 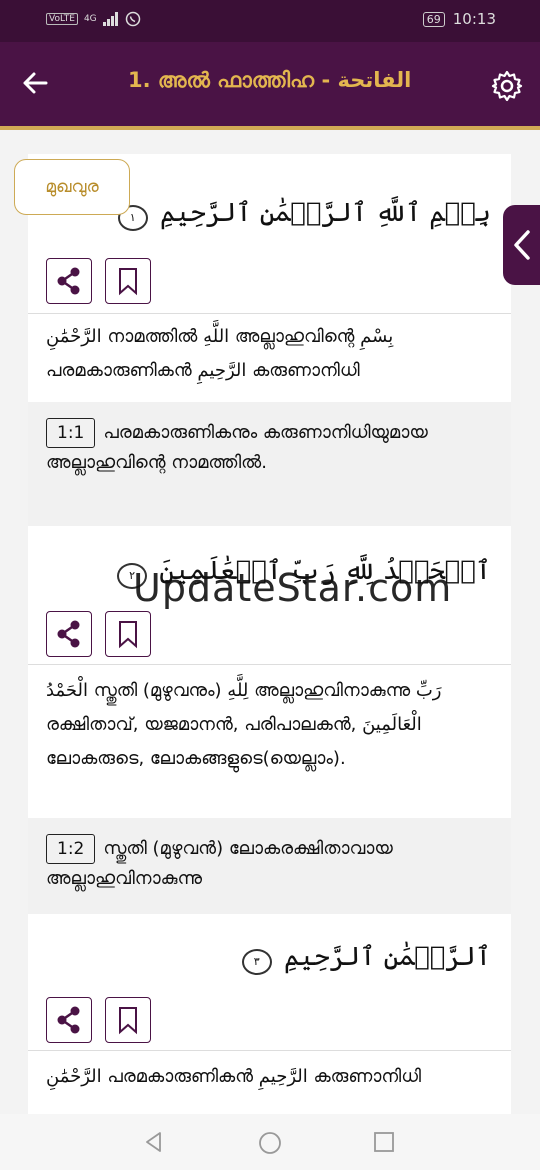 I want to click on page-title: 1. അൽ ഫാത്തിഹ - الفاتحة, so click(x=270, y=80).